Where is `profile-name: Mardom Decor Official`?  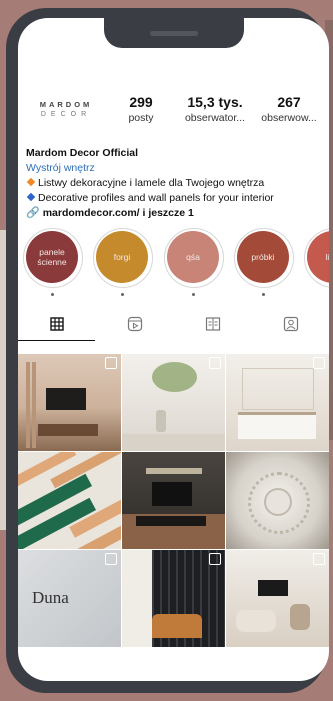
profile-name: Mardom Decor Official is located at coordinates (82, 153).